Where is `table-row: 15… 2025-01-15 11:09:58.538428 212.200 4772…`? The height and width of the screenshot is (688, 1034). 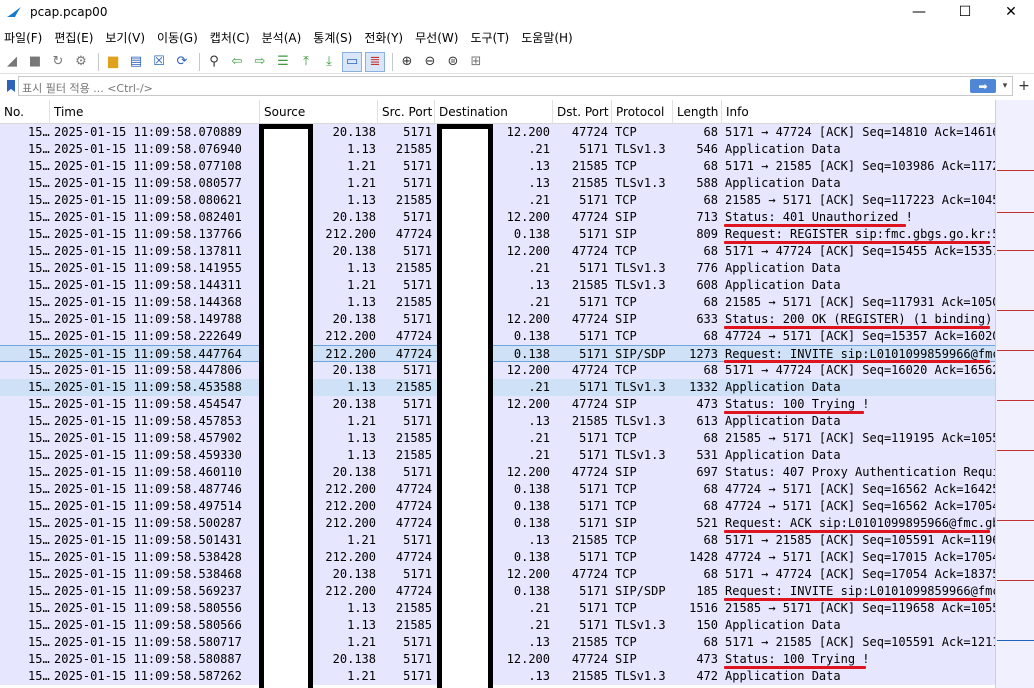 table-row: 15… 2025-01-15 11:09:58.538428 212.200 4772… is located at coordinates (497, 557).